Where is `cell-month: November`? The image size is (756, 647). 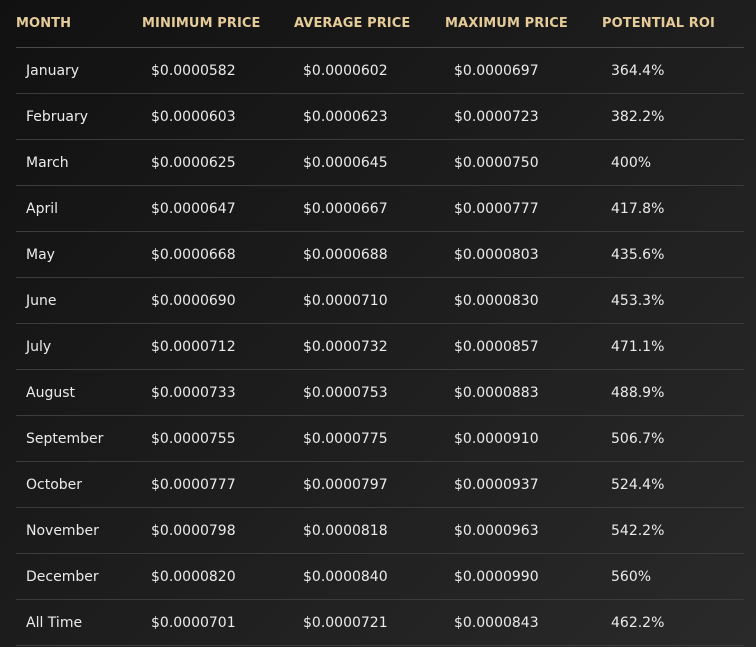
cell-month: November is located at coordinates (62, 530).